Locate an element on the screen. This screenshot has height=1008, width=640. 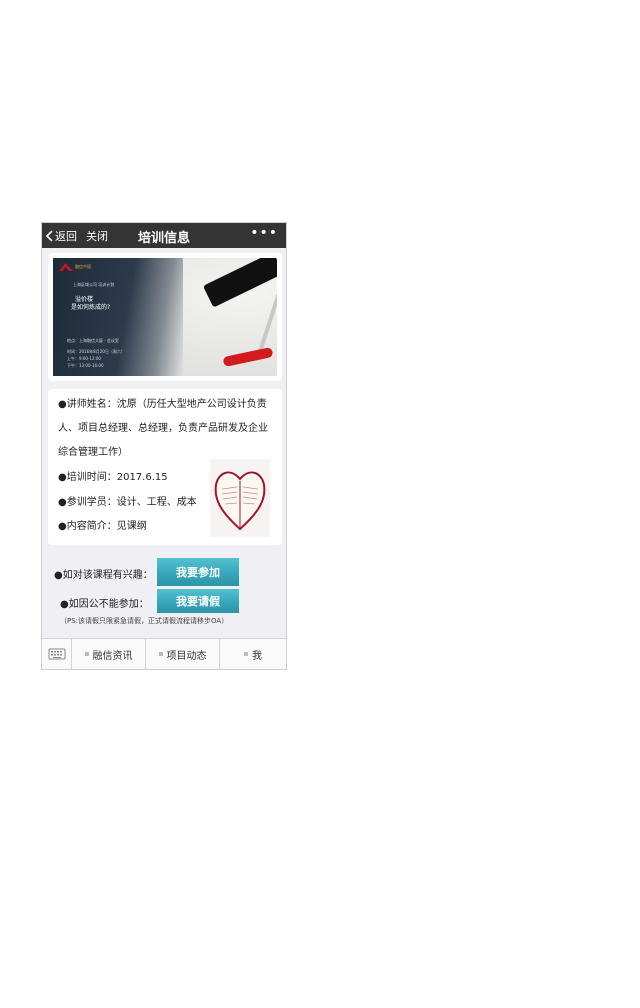
tab-me: 我 is located at coordinates (253, 654).